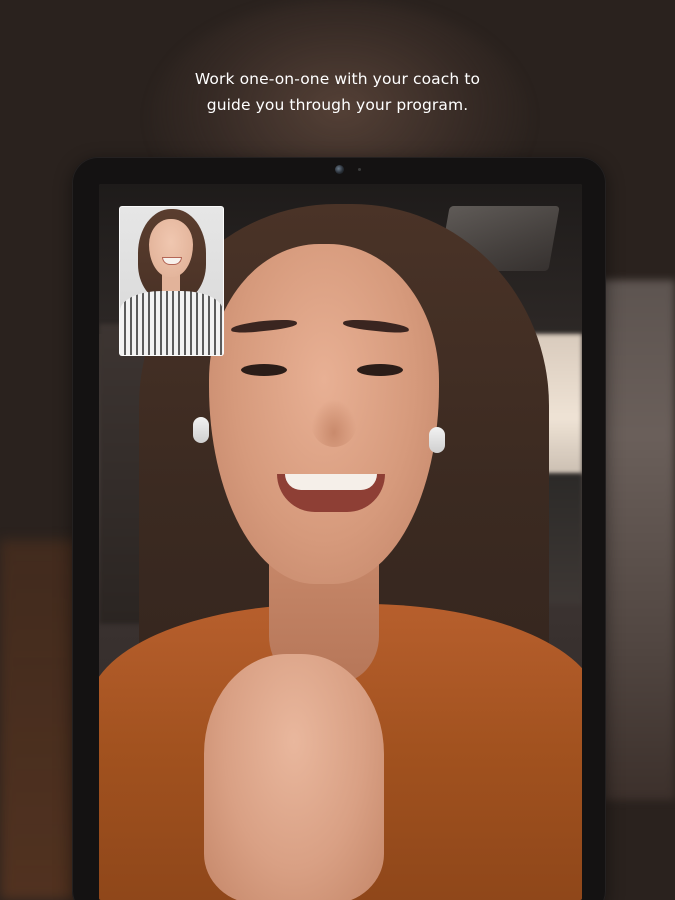 Image resolution: width=675 pixels, height=900 pixels. I want to click on background-blur-left, so click(40, 720).